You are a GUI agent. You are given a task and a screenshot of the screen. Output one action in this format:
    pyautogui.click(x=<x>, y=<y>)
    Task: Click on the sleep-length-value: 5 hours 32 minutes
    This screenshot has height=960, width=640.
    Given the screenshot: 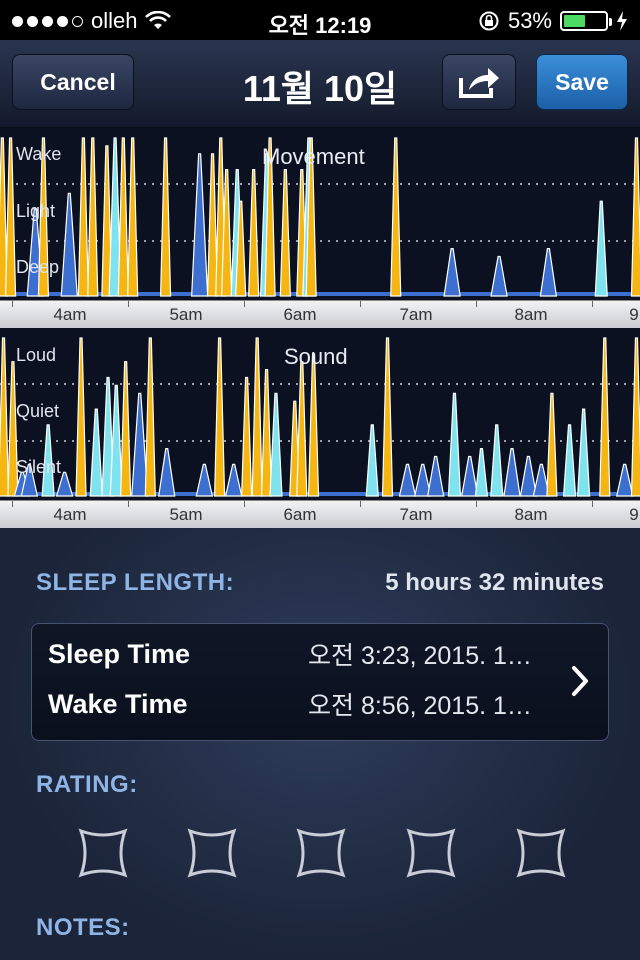 What is the action you would take?
    pyautogui.click(x=494, y=582)
    